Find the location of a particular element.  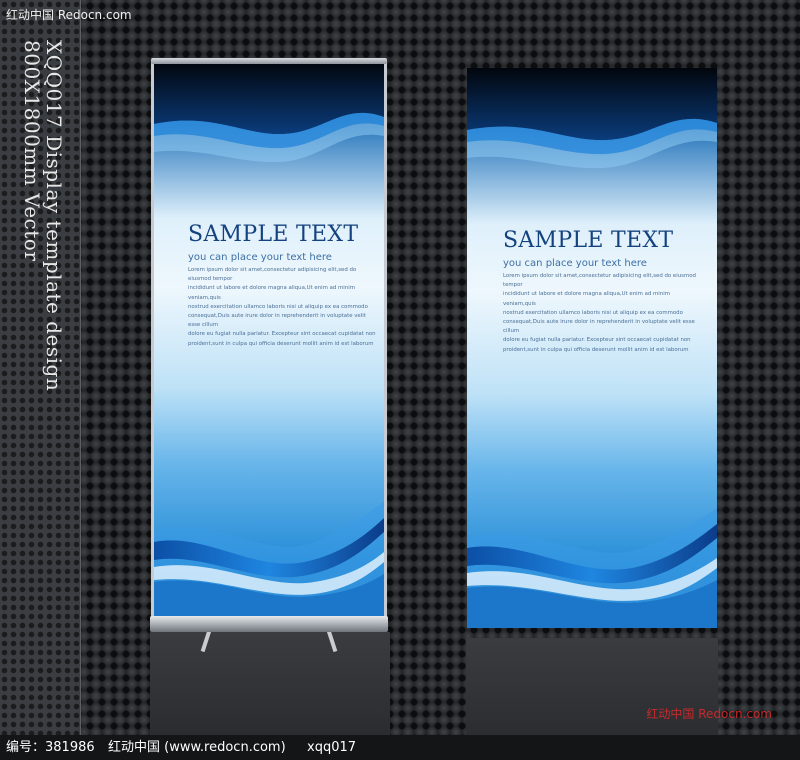

vertical-title-line-1: XQQ017 Display template design is located at coordinates (54, 216).